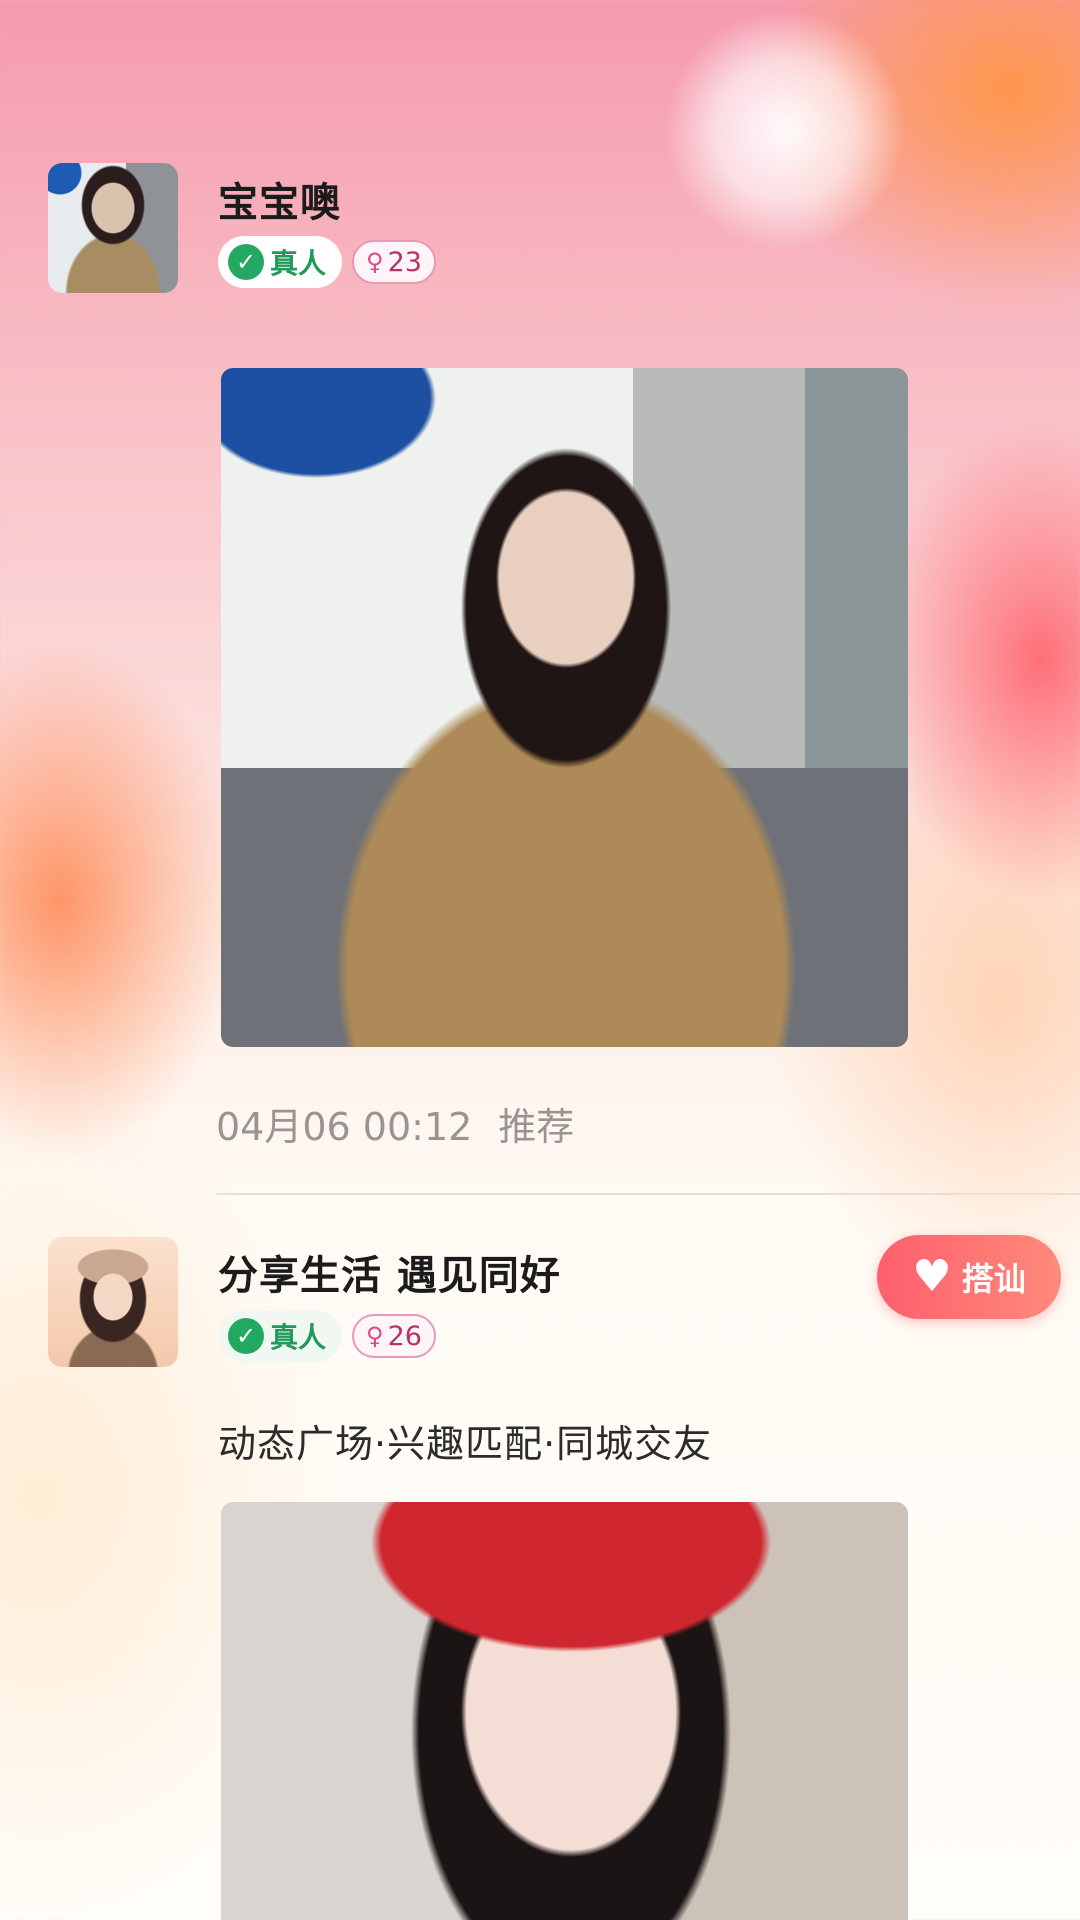 The height and width of the screenshot is (1920, 1080). I want to click on badge-row: ✓ 真人 ♀ 26, so click(327, 1336).